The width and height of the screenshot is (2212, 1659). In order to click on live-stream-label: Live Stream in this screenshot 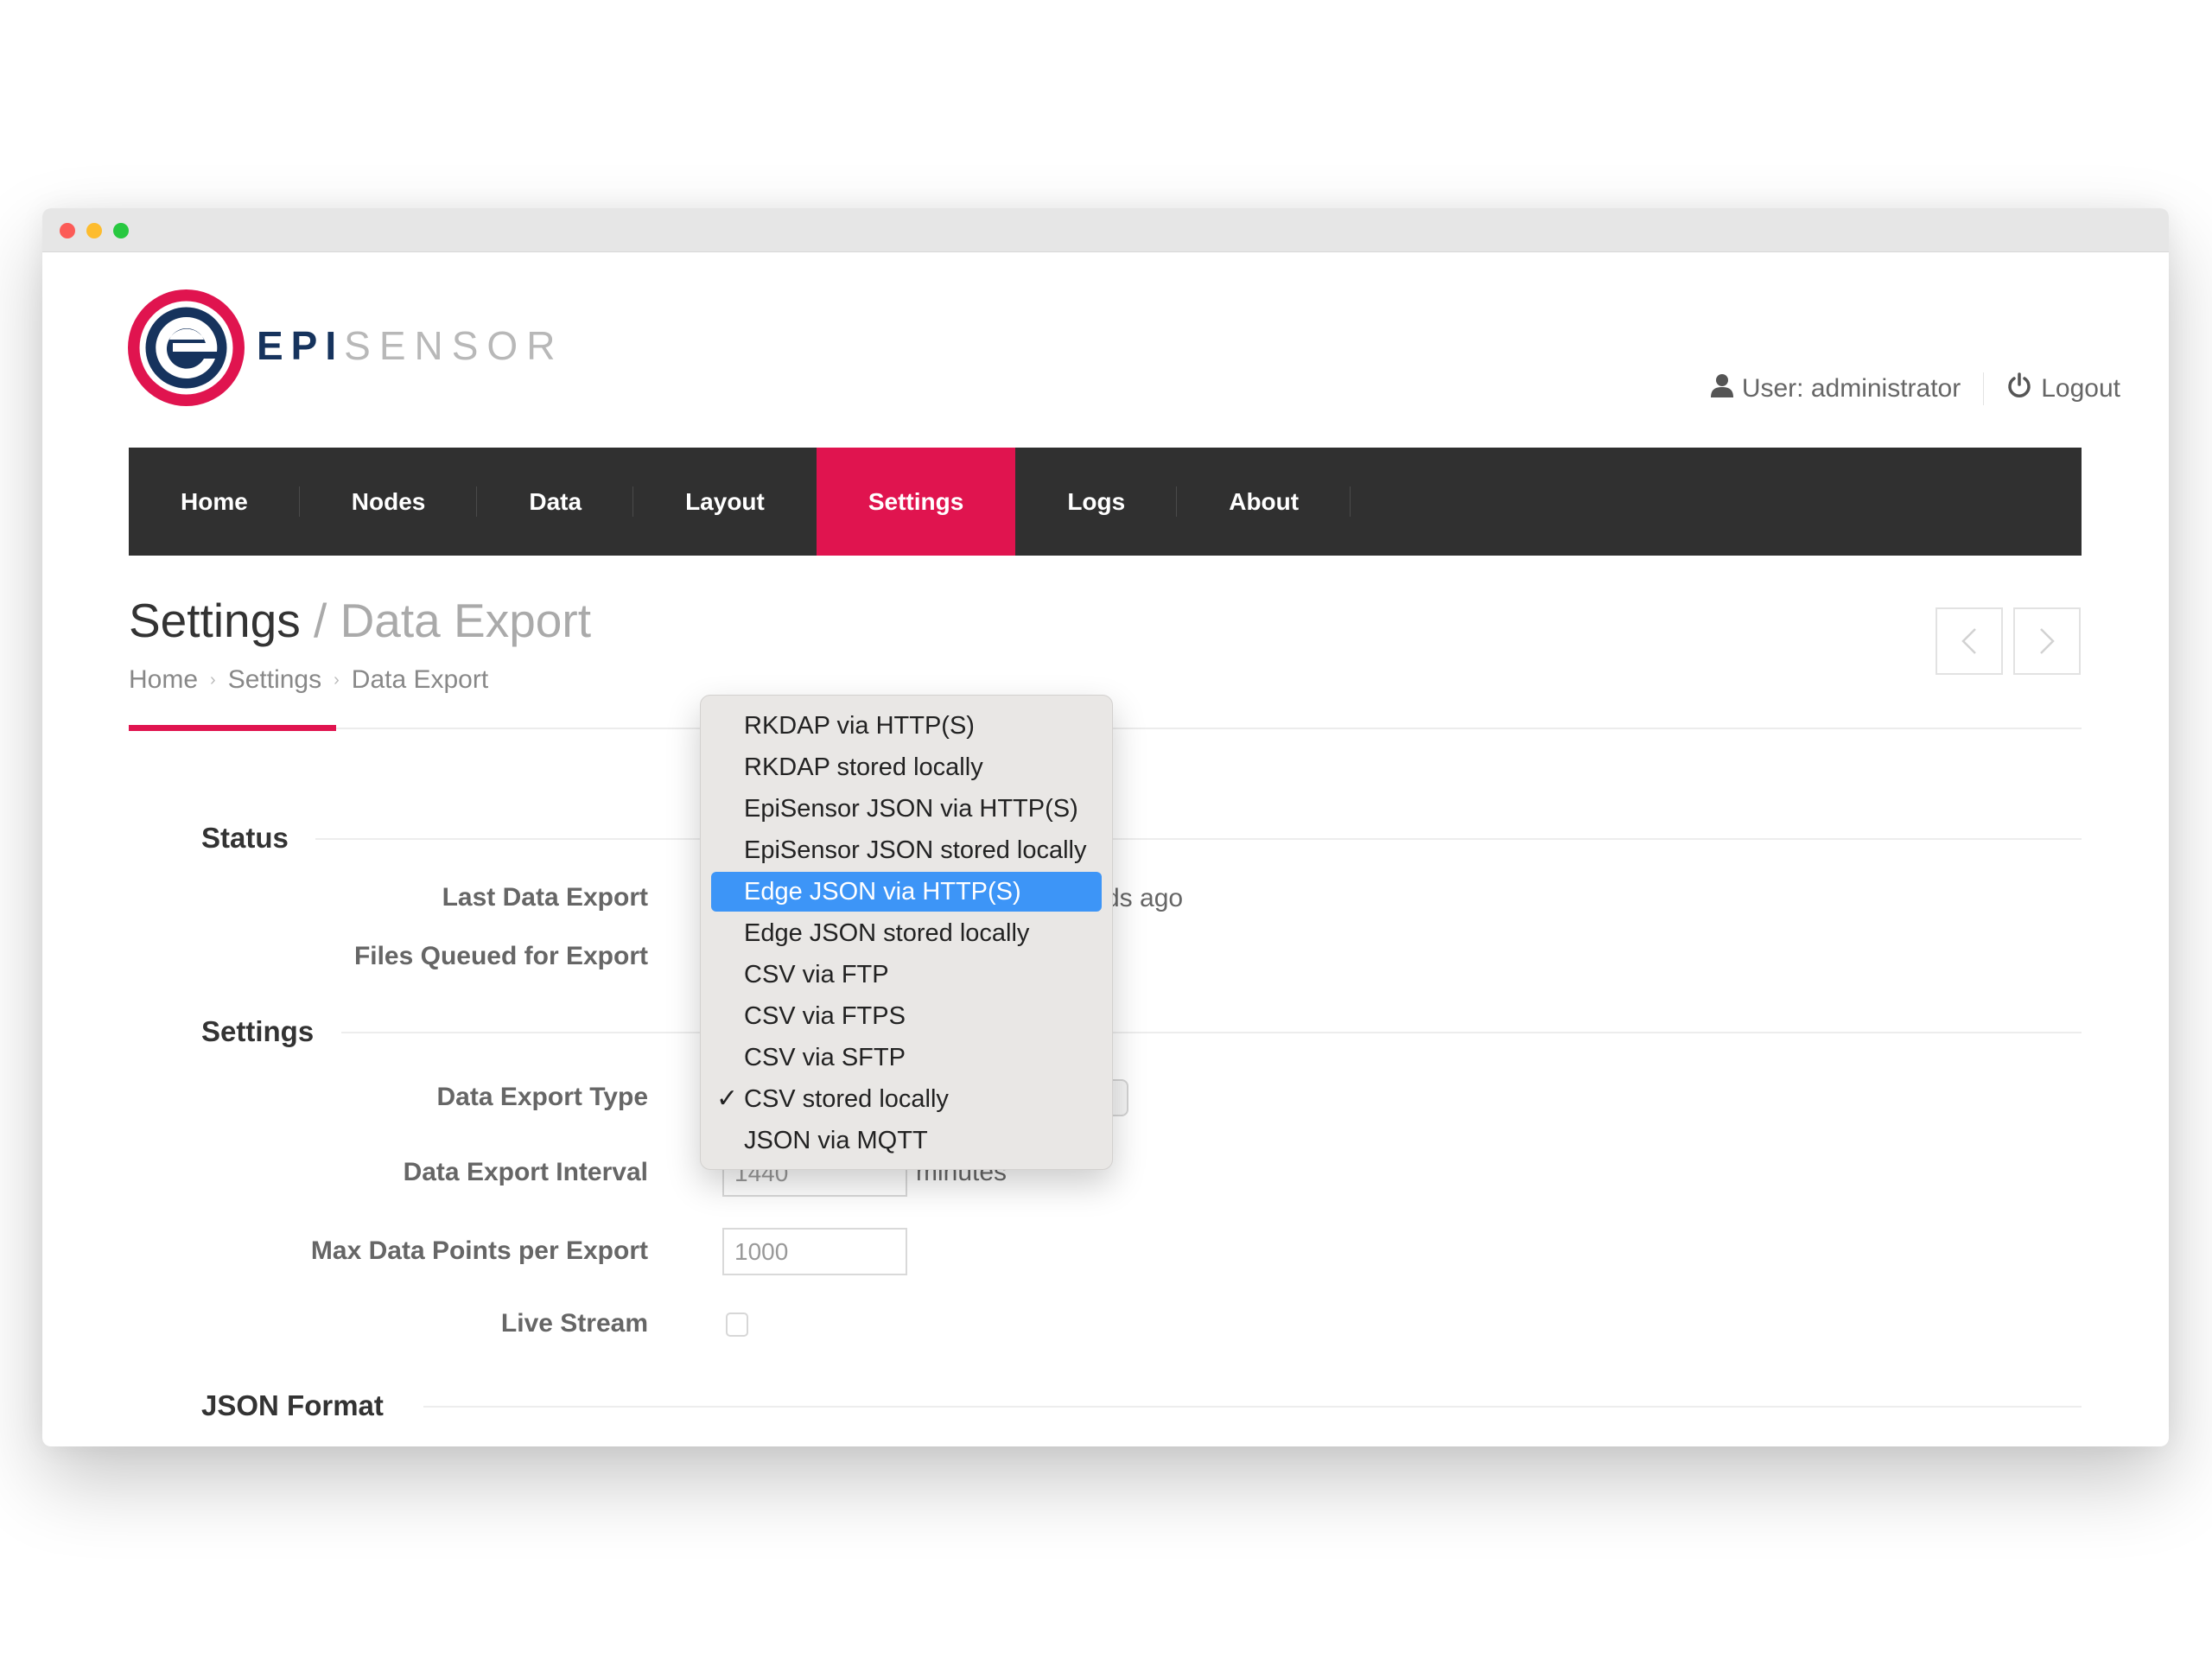, I will do `click(574, 1323)`.